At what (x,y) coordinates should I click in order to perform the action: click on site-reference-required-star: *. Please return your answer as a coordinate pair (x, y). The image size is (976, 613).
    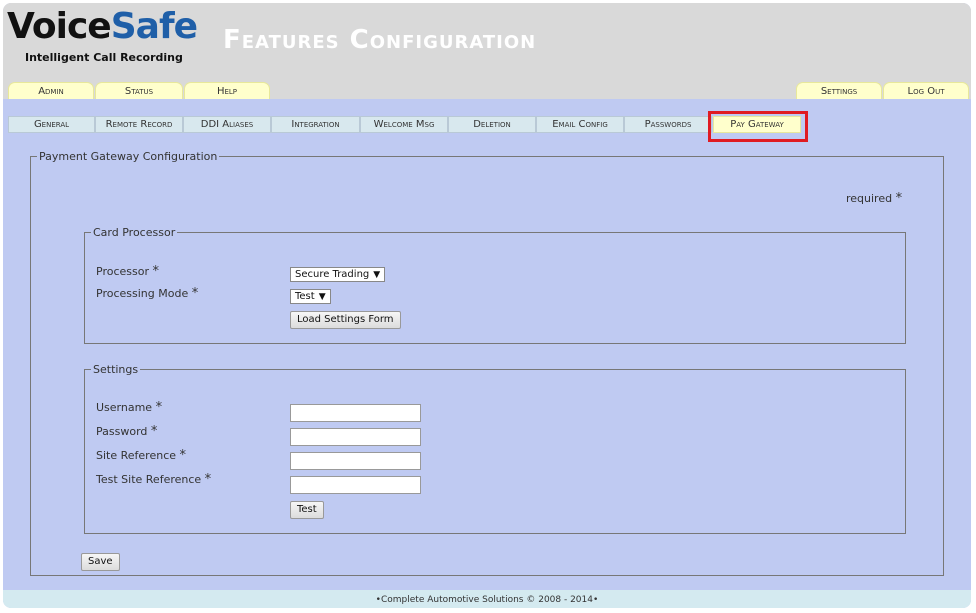
    Looking at the image, I should click on (183, 455).